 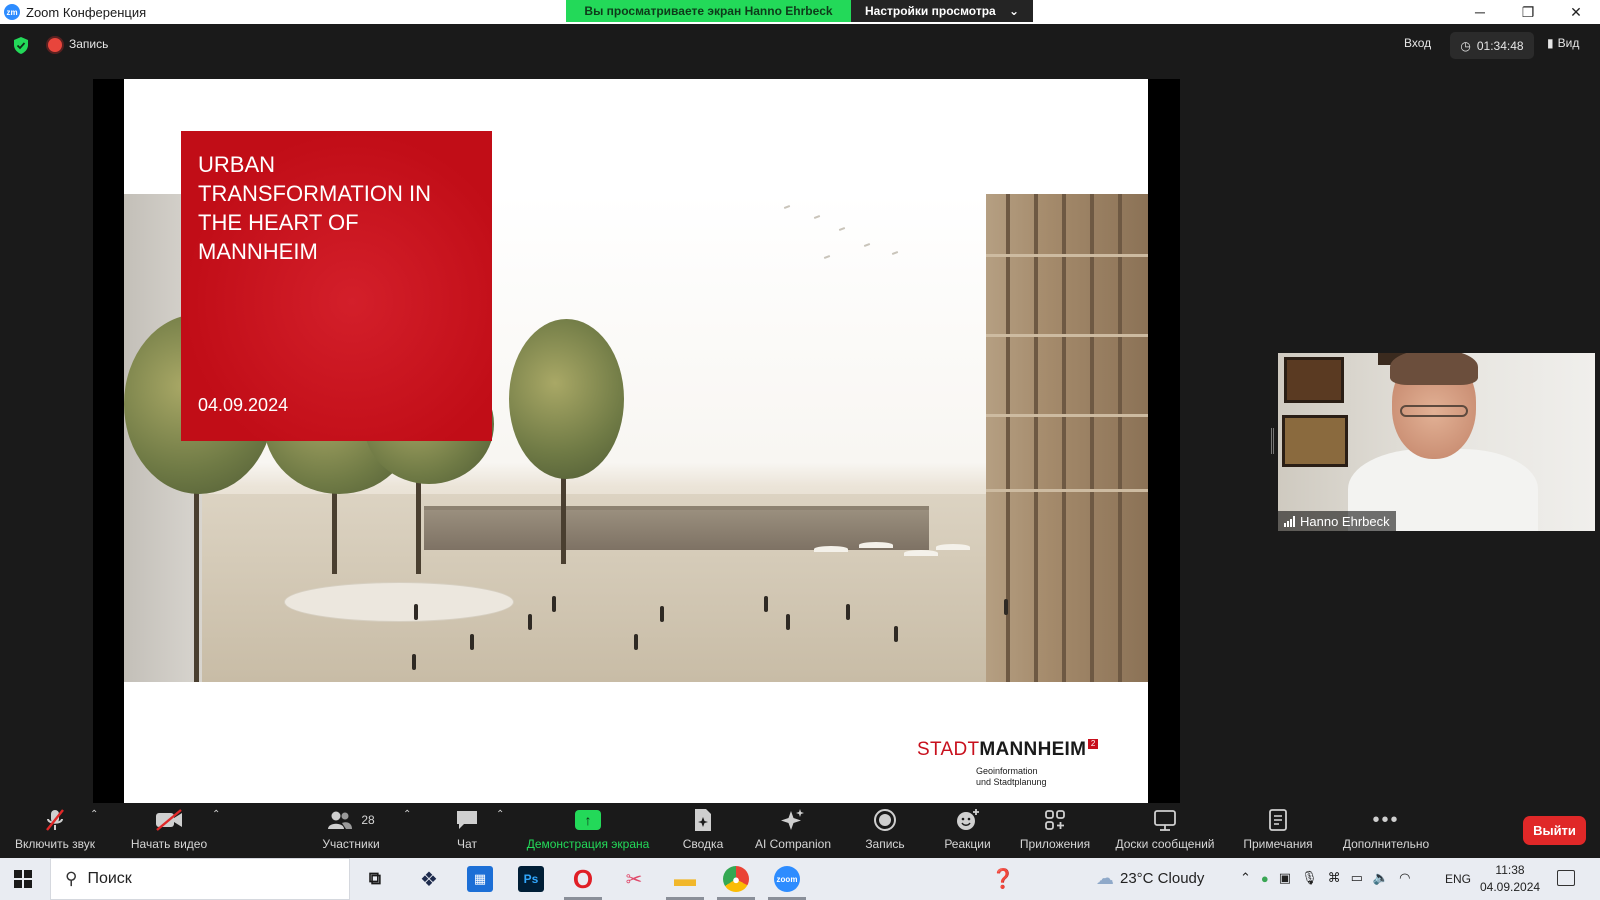 I want to click on record-button: Запись, so click(x=885, y=830).